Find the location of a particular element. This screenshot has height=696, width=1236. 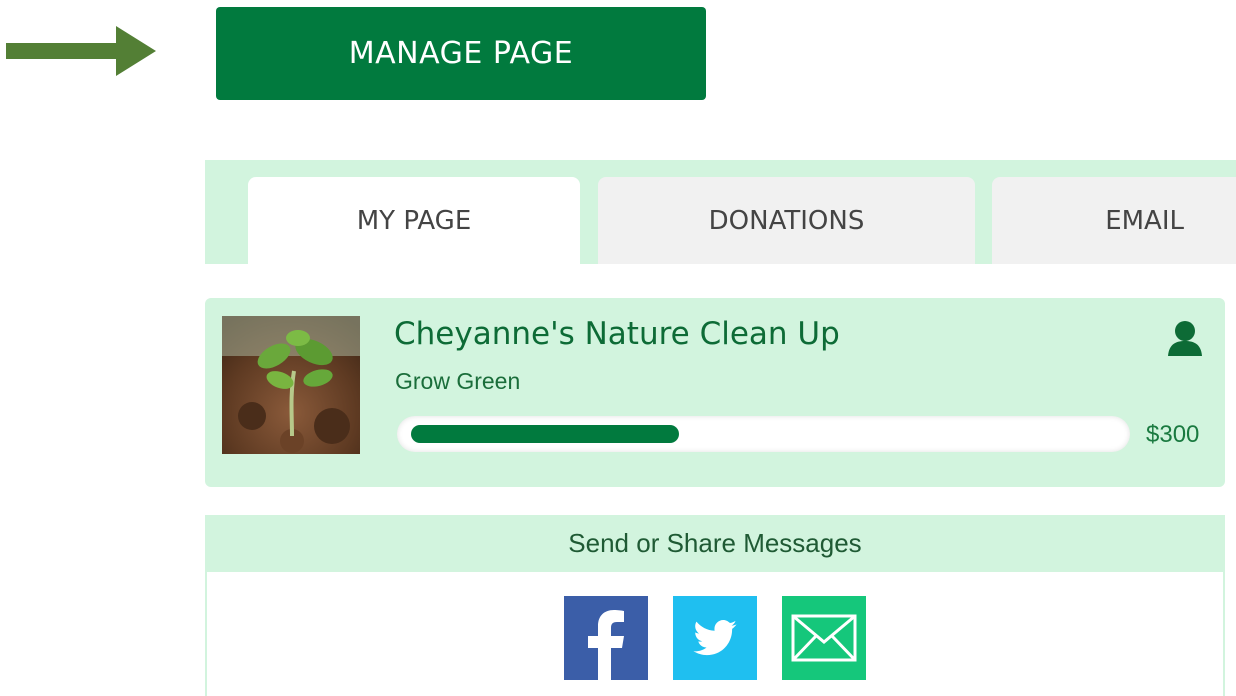

user-icon is located at coordinates (1185, 338).